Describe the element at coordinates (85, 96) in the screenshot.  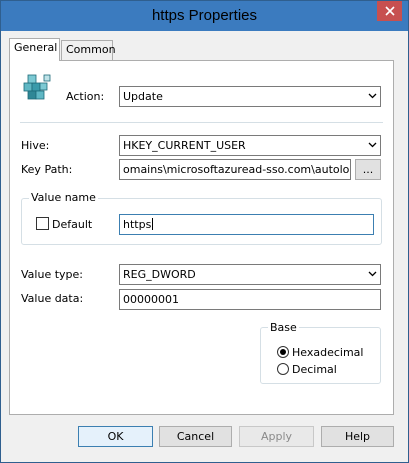
I see `action-label: Action:` at that location.